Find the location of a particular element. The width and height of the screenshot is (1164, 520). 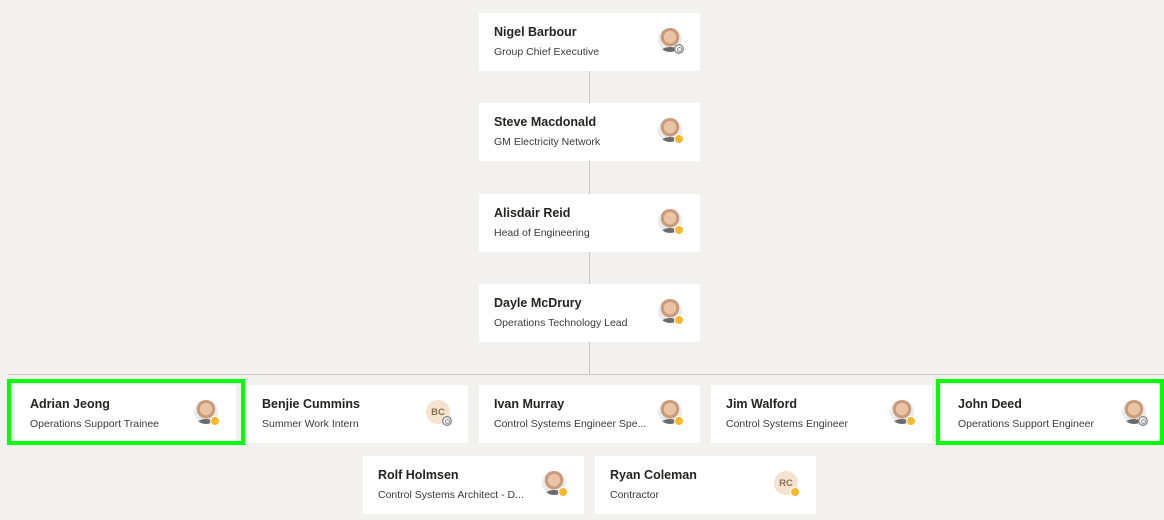

person-card-report: Jim Walford Control Systems Engineer is located at coordinates (821, 414).